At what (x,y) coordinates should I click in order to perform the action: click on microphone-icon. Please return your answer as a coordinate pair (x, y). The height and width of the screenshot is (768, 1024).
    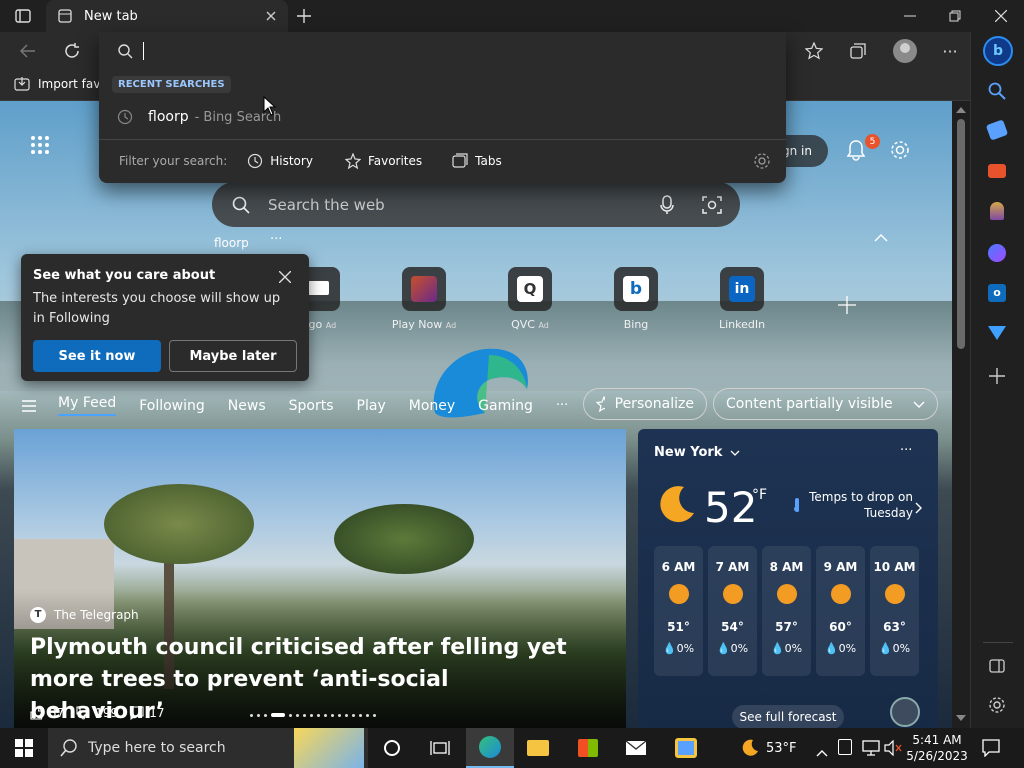
    Looking at the image, I should click on (667, 204).